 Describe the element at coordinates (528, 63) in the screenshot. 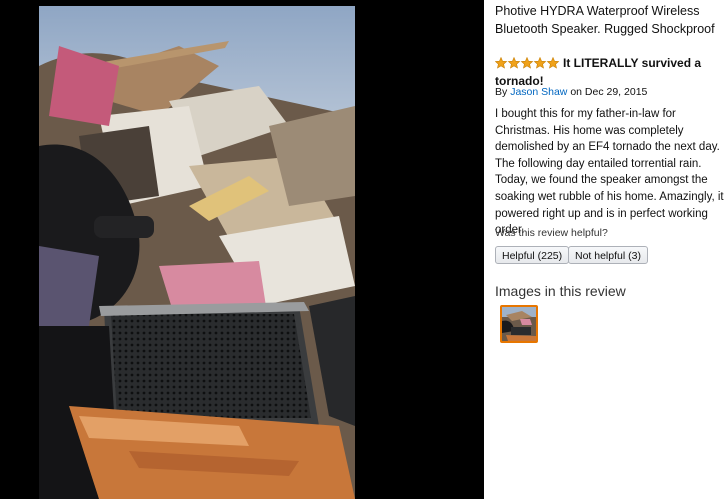

I see `five-star-rating-icon` at that location.